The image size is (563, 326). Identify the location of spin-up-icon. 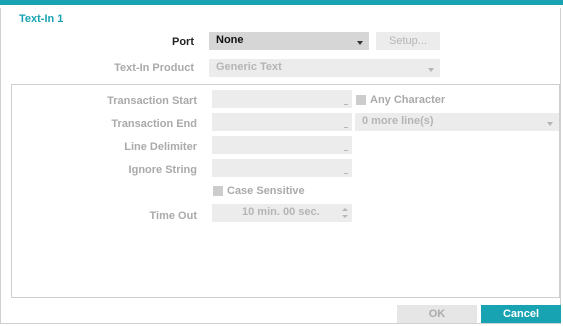
(345, 209).